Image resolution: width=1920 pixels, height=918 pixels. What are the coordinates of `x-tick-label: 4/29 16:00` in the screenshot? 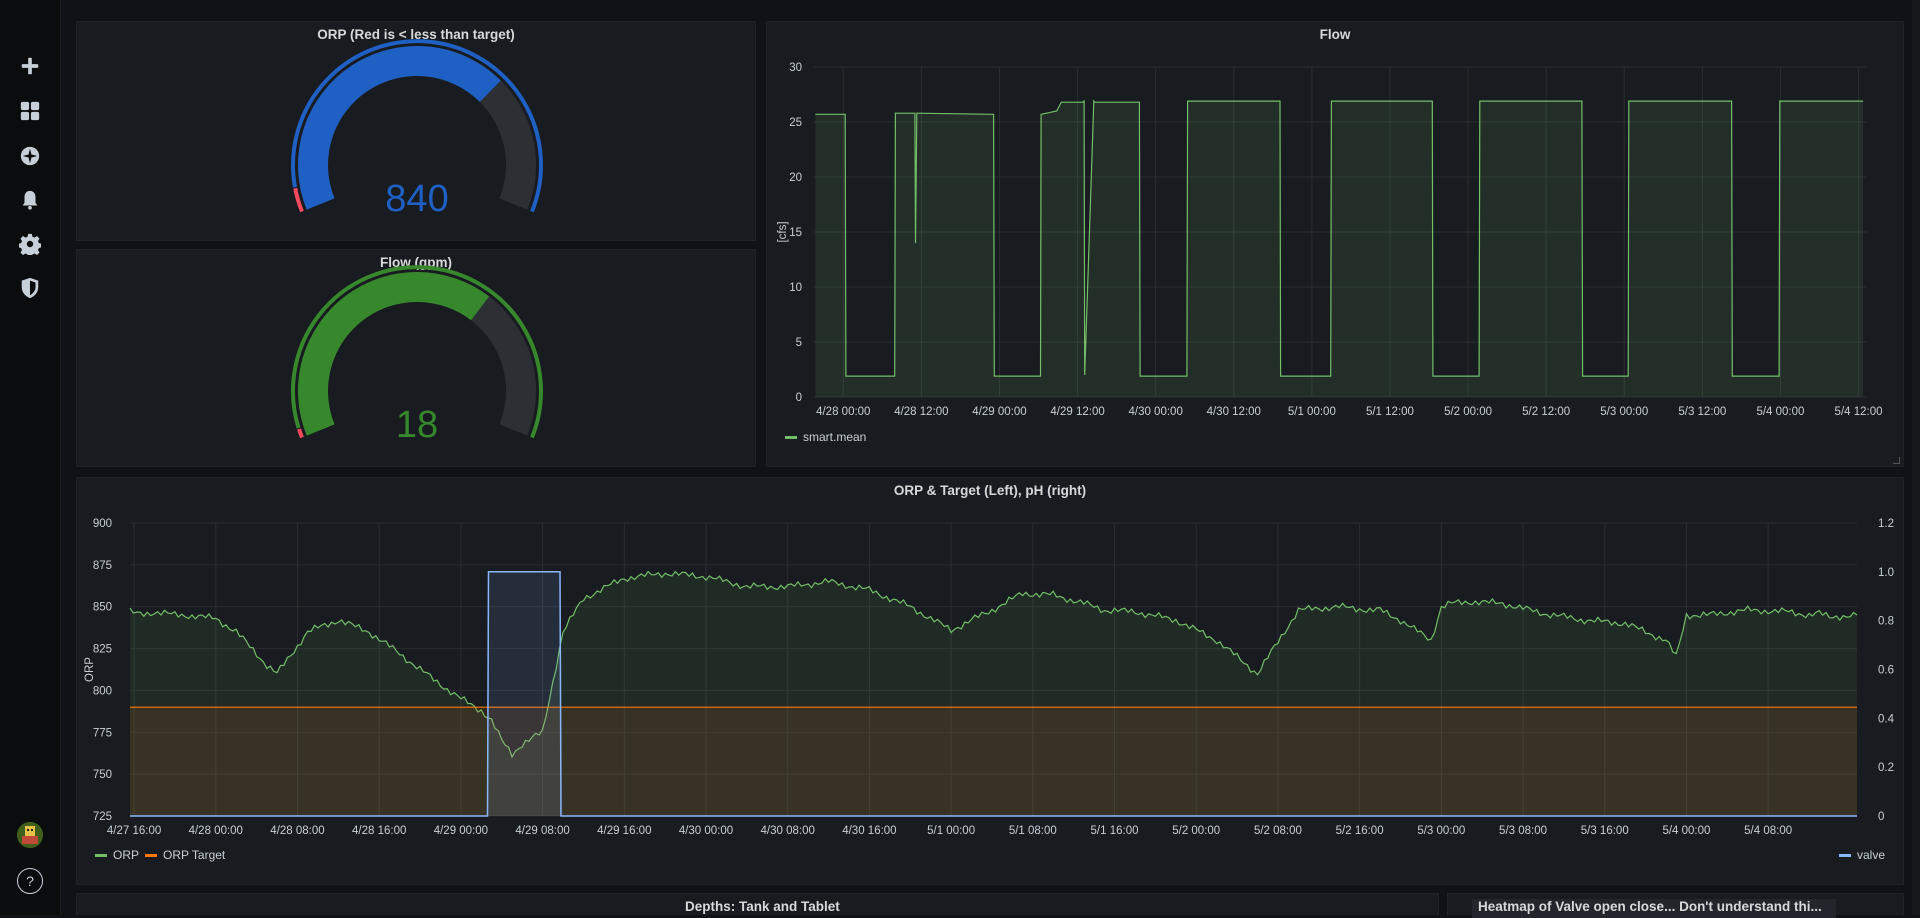 It's located at (624, 831).